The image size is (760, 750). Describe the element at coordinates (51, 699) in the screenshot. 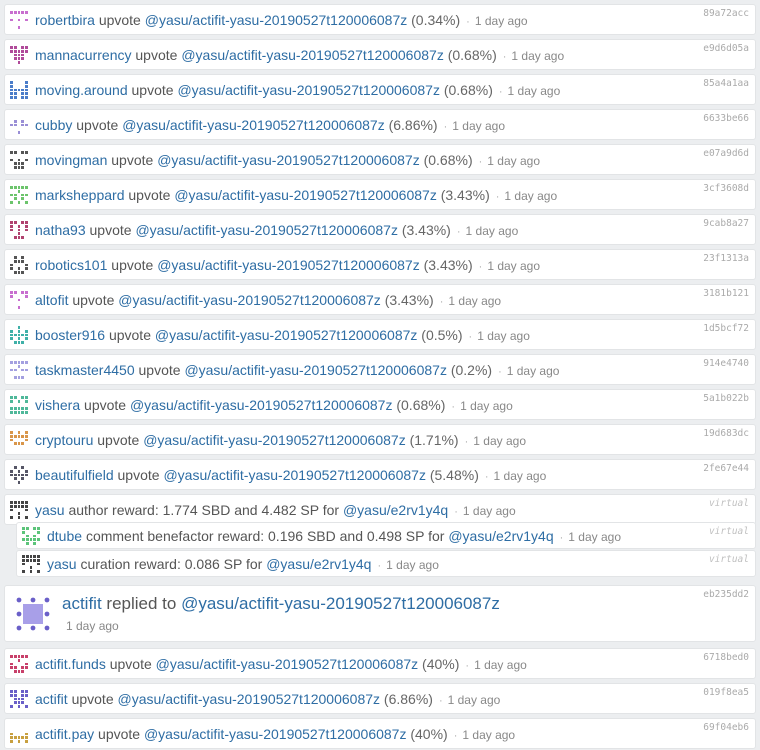

I see `user-link: actifit` at that location.